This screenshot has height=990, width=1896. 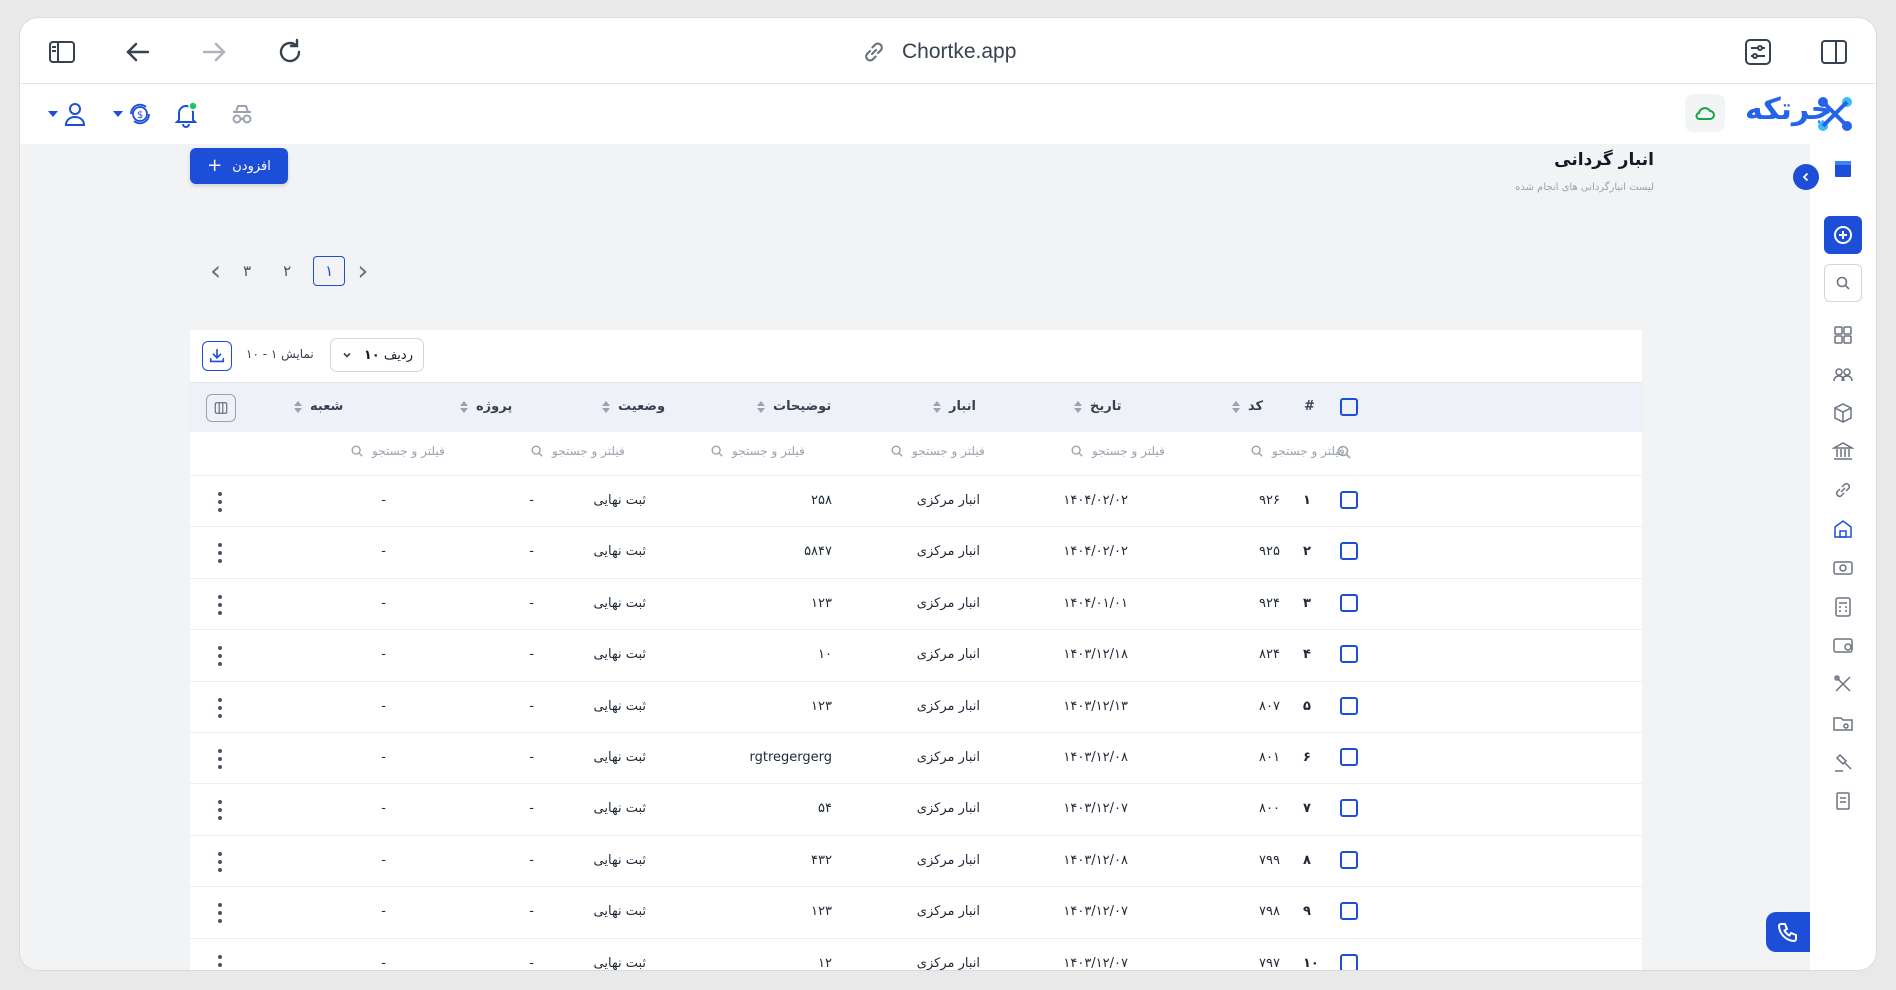 I want to click on address-bar: Chortke.app, so click(x=938, y=52).